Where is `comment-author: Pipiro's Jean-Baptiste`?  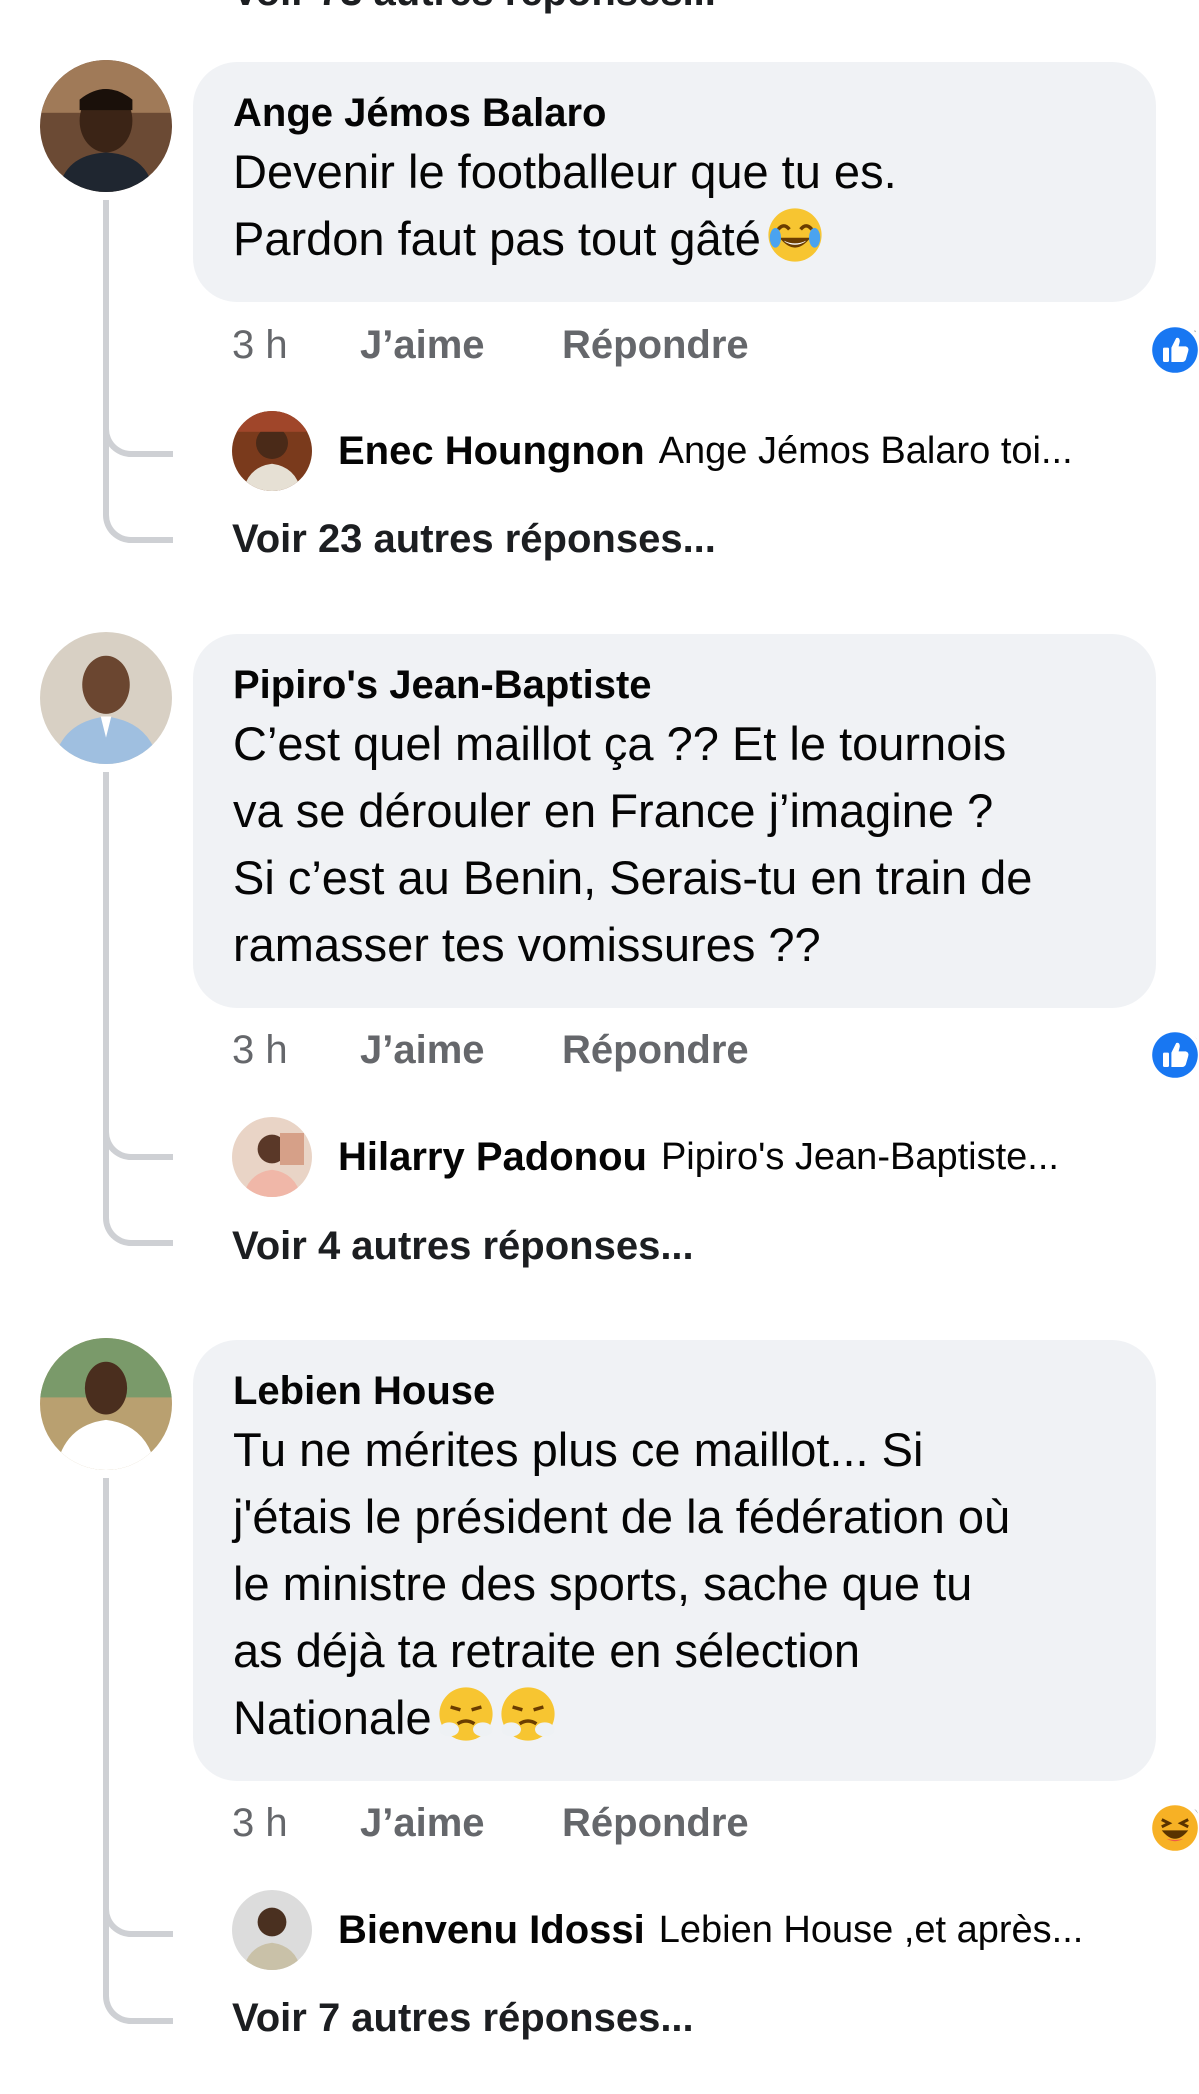
comment-author: Pipiro's Jean-Baptiste is located at coordinates (674, 685).